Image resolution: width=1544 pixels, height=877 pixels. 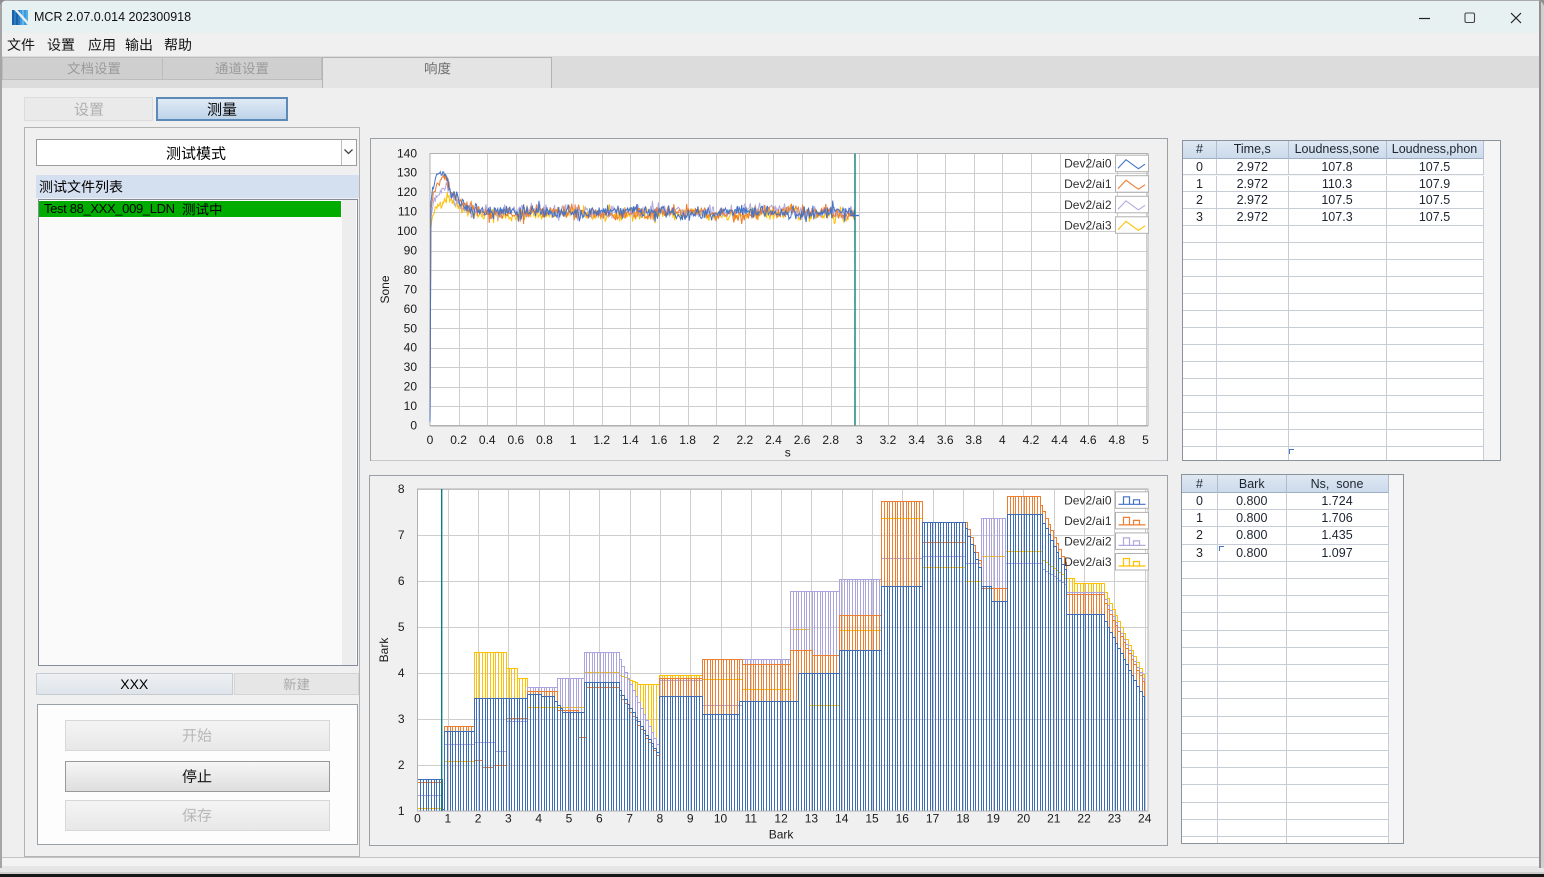 I want to click on svg-text: 23, so click(x=1115, y=819).